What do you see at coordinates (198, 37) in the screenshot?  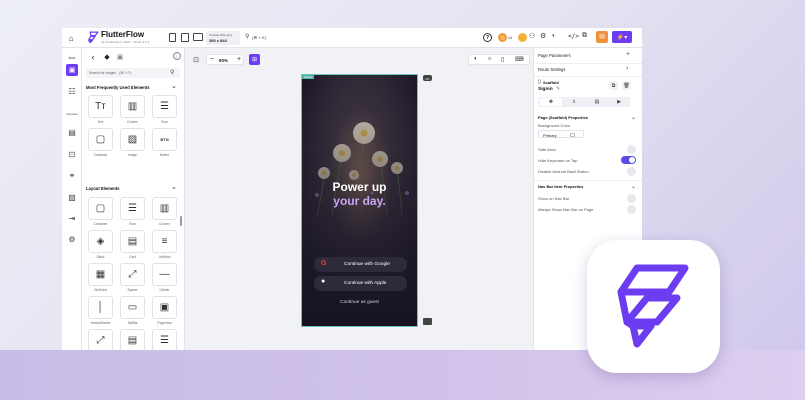 I see `desktop-device-icon` at bounding box center [198, 37].